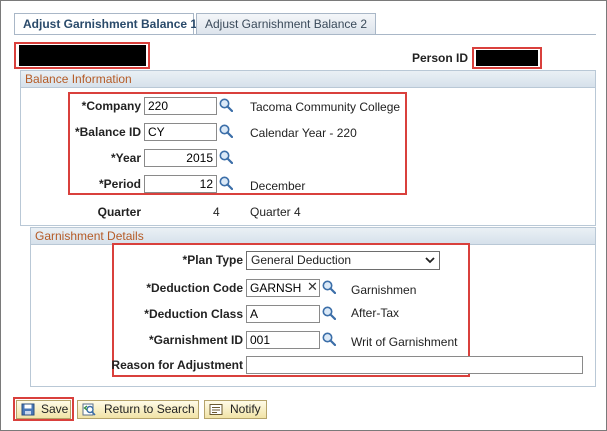 This screenshot has width=607, height=431. Describe the element at coordinates (329, 313) in the screenshot. I see `deduction-class-lookup-icon` at that location.